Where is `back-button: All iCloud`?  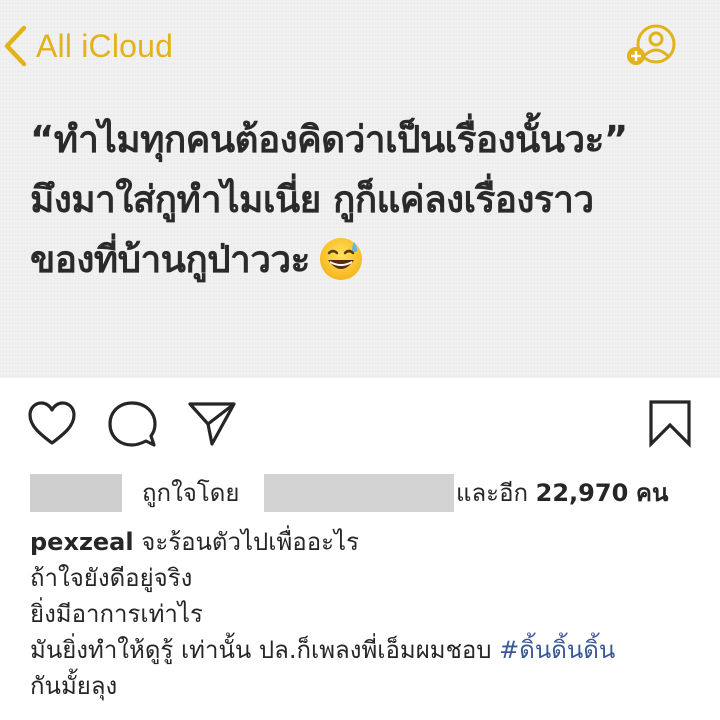 back-button: All iCloud is located at coordinates (87, 46).